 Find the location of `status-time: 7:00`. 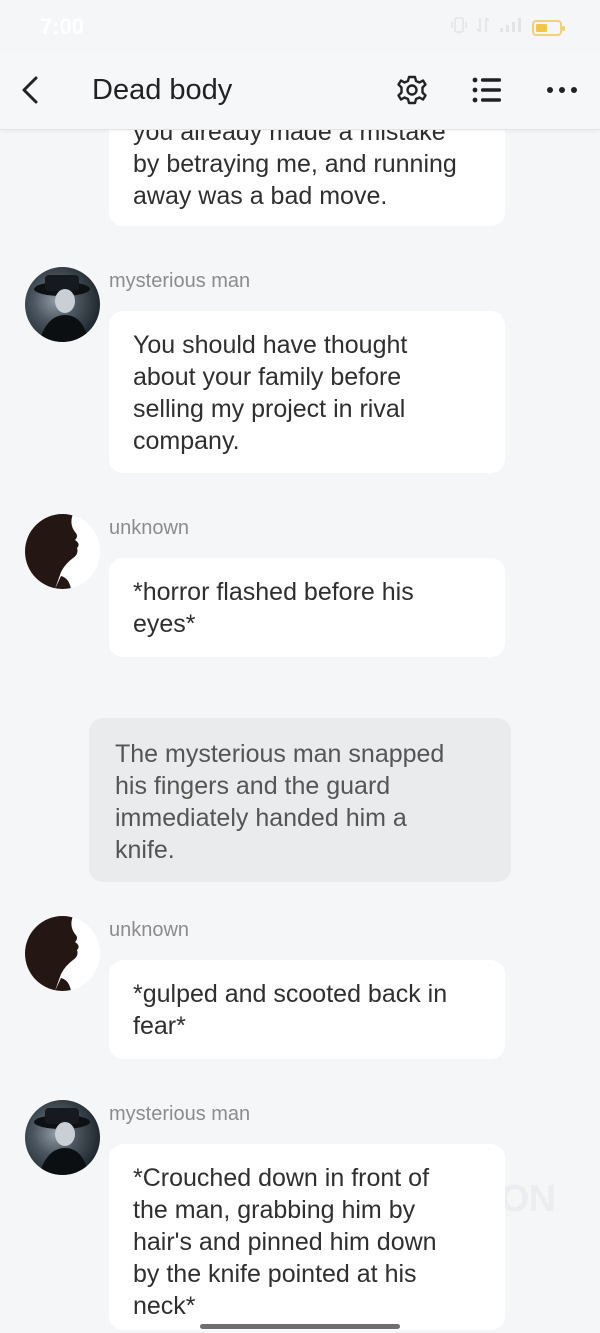

status-time: 7:00 is located at coordinates (62, 26).